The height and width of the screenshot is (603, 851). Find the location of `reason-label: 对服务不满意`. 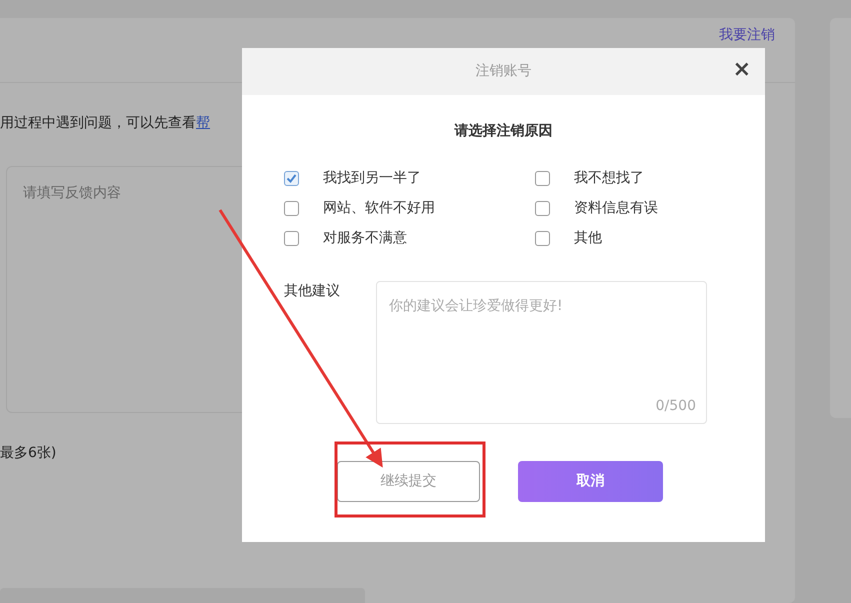

reason-label: 对服务不满意 is located at coordinates (365, 238).